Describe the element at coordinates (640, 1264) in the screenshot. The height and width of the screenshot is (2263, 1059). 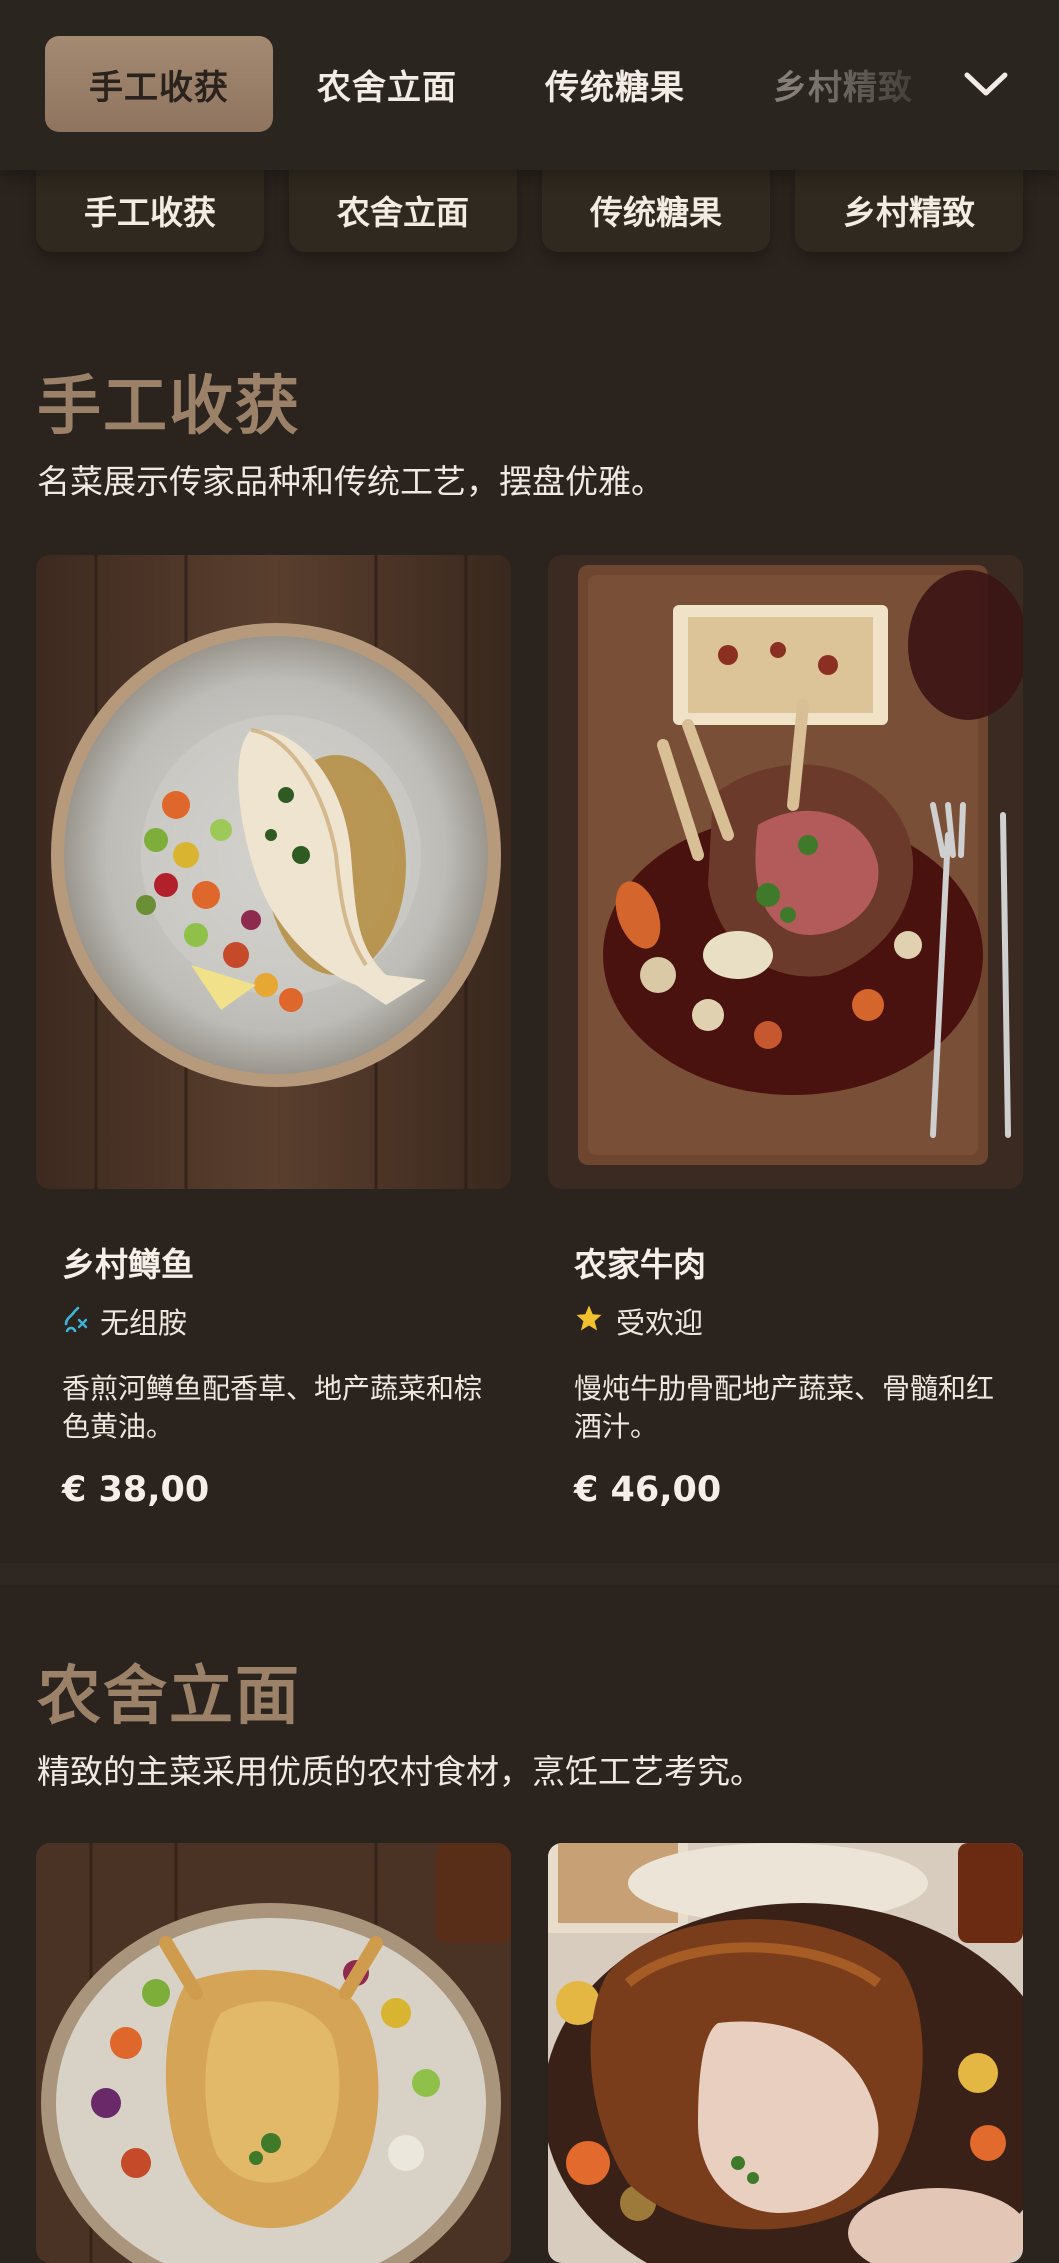
I see `dish-name: 农家牛肉` at that location.